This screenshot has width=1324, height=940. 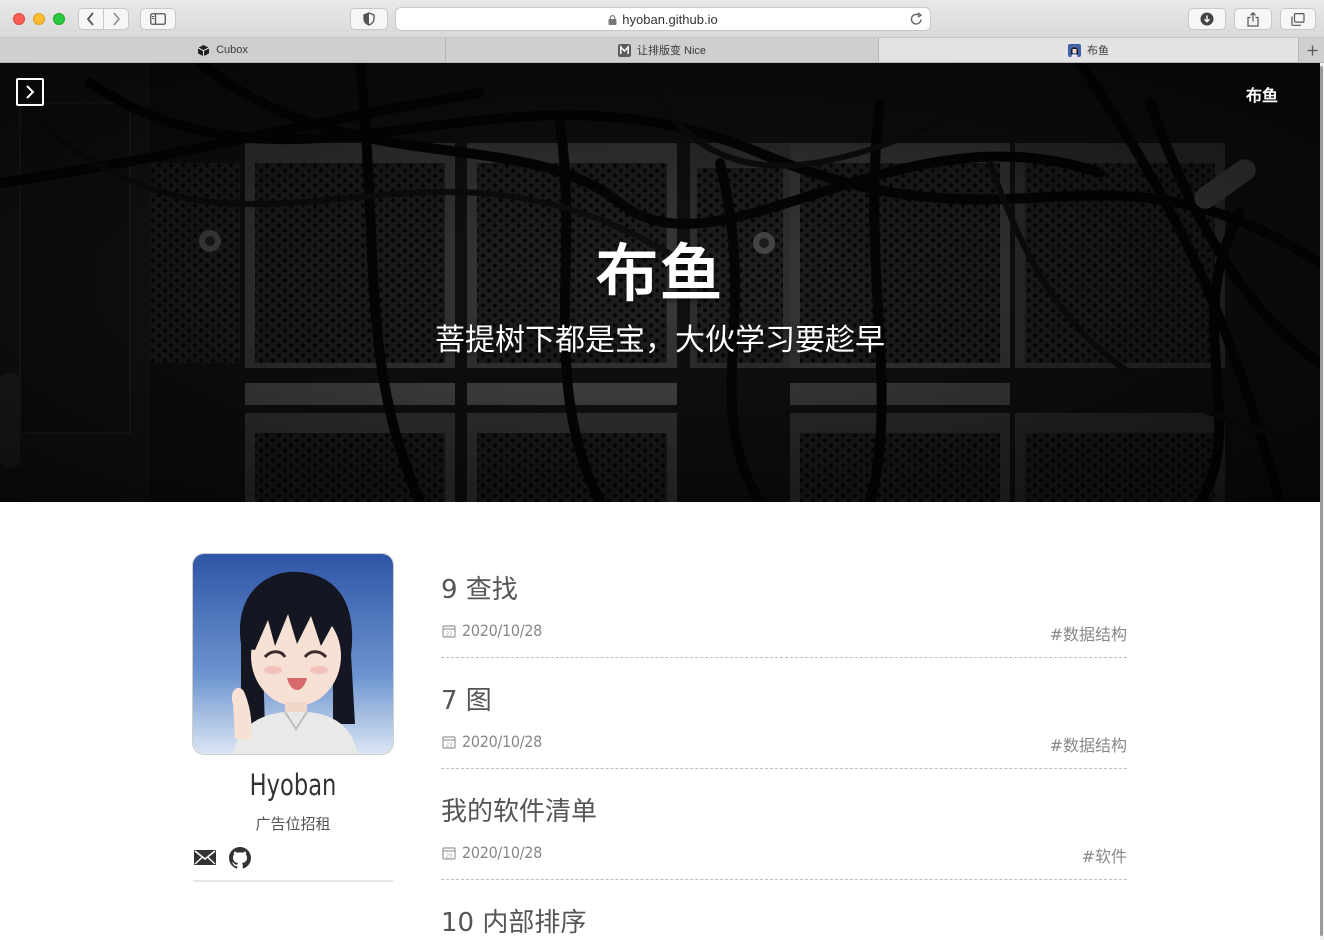 I want to click on hero-subtitle: 菩提树下都是宝，大伙学习要趁早, so click(x=660, y=340).